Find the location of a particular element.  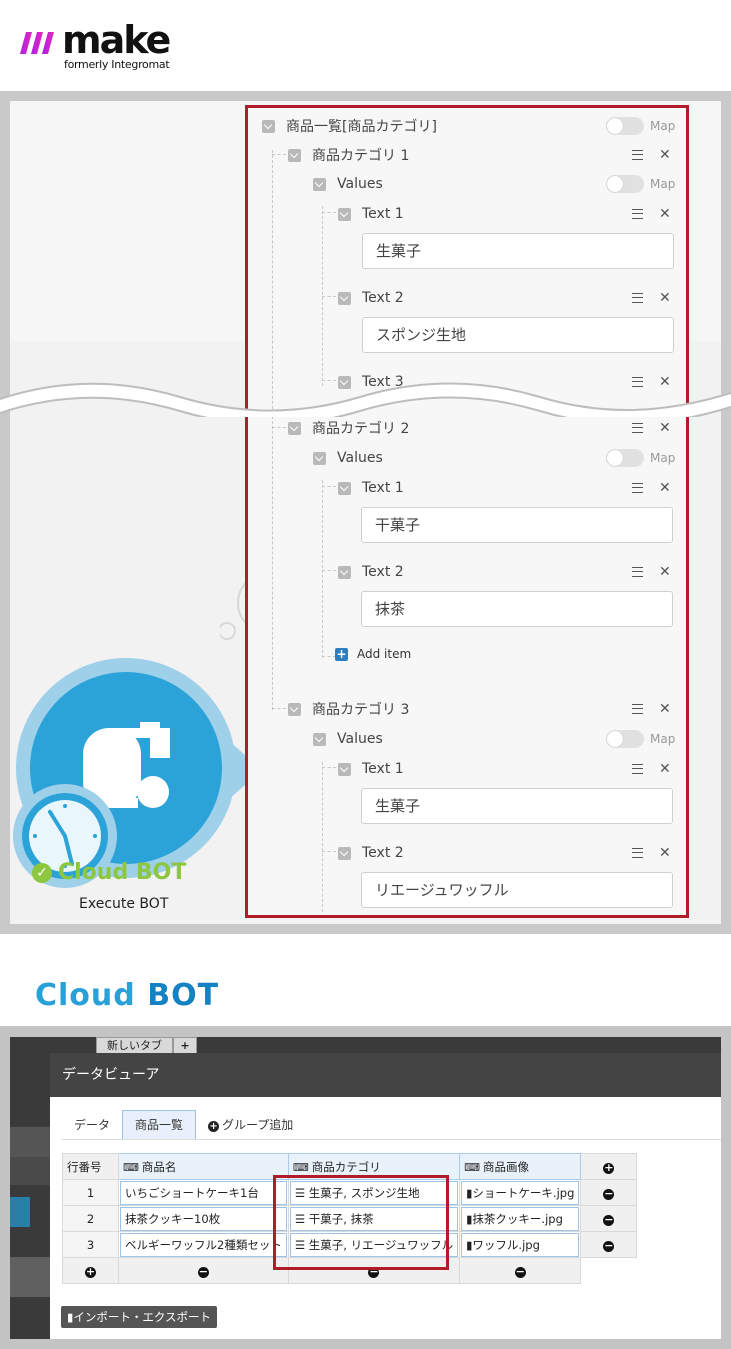

text-item-field: スポンジ生地 is located at coordinates (518, 335).